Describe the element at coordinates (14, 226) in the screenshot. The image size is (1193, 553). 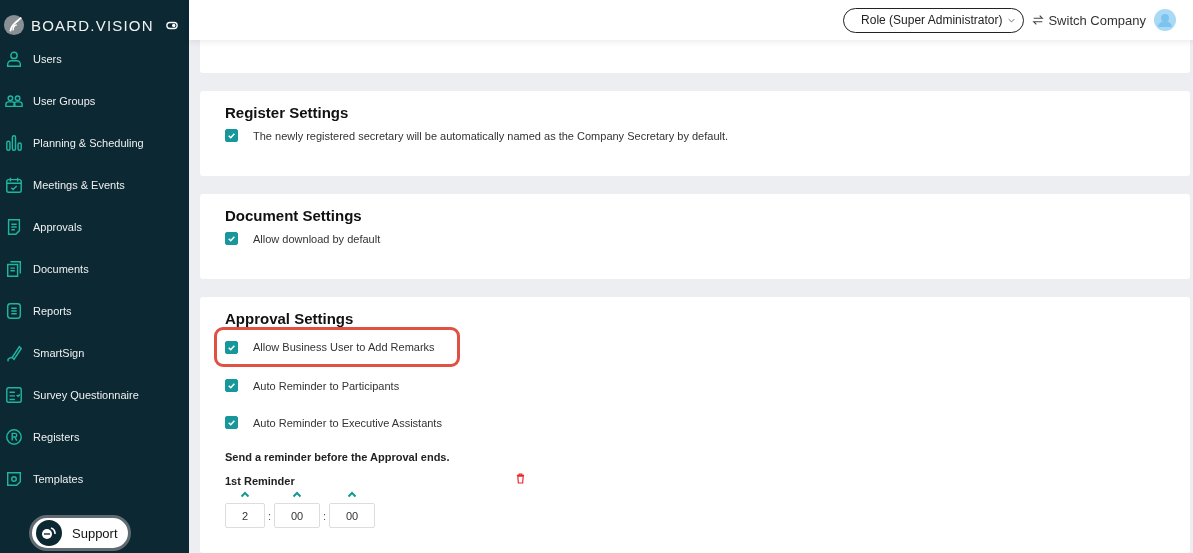
I see `doc-icon` at that location.